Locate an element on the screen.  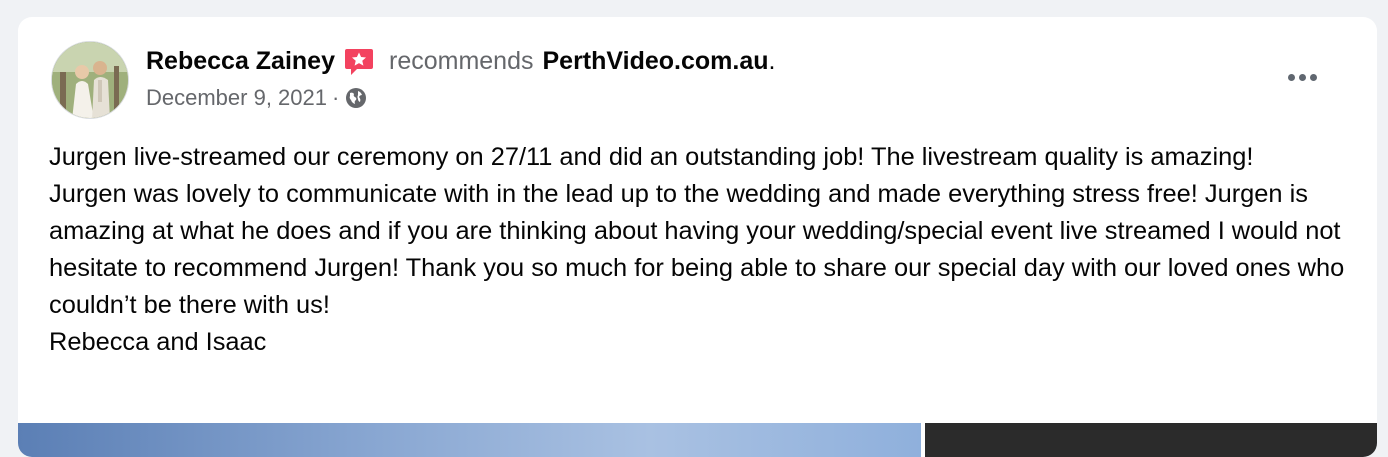
recommendation-star-icon is located at coordinates (359, 62).